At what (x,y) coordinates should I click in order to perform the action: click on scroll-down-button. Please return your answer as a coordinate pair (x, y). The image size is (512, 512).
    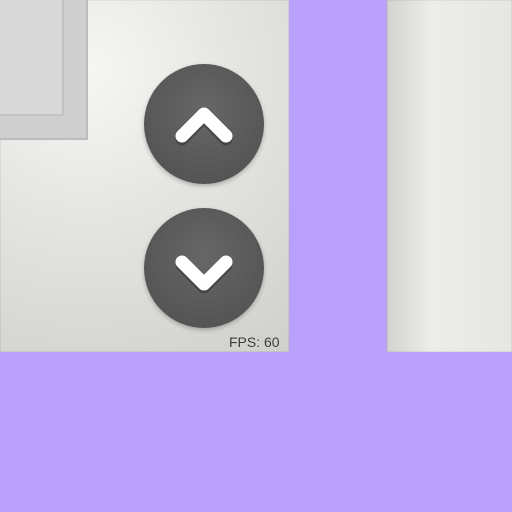
    Looking at the image, I should click on (204, 268).